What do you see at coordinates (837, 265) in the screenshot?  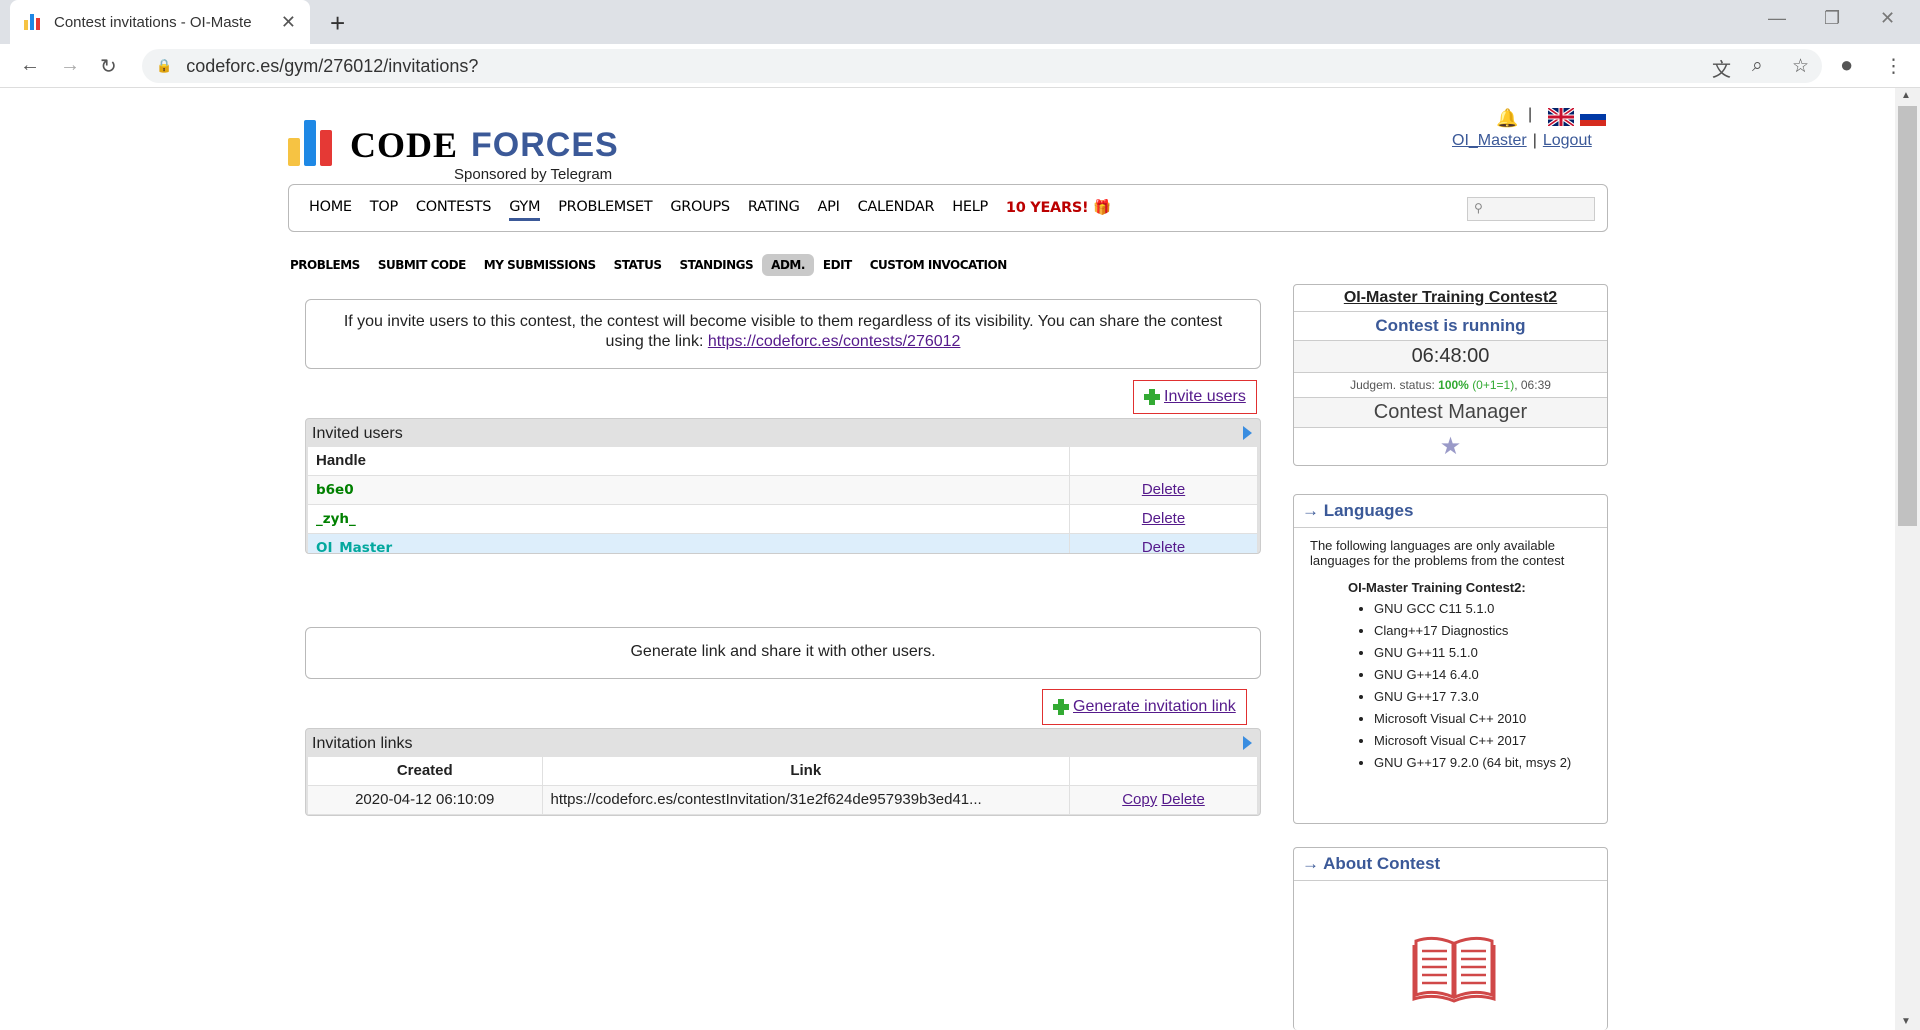 I see `submenu-edit: EDIT` at bounding box center [837, 265].